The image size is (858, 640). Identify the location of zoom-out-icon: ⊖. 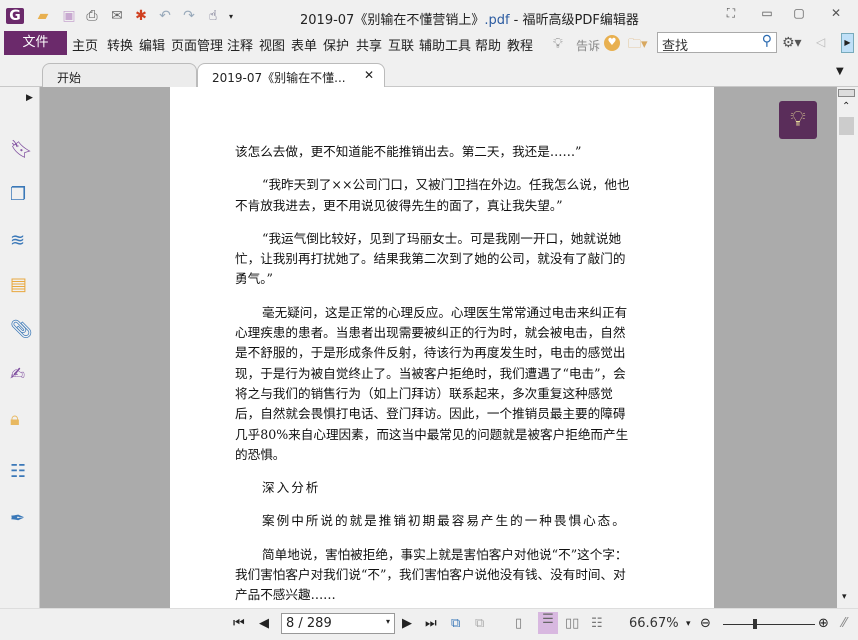
(705, 623).